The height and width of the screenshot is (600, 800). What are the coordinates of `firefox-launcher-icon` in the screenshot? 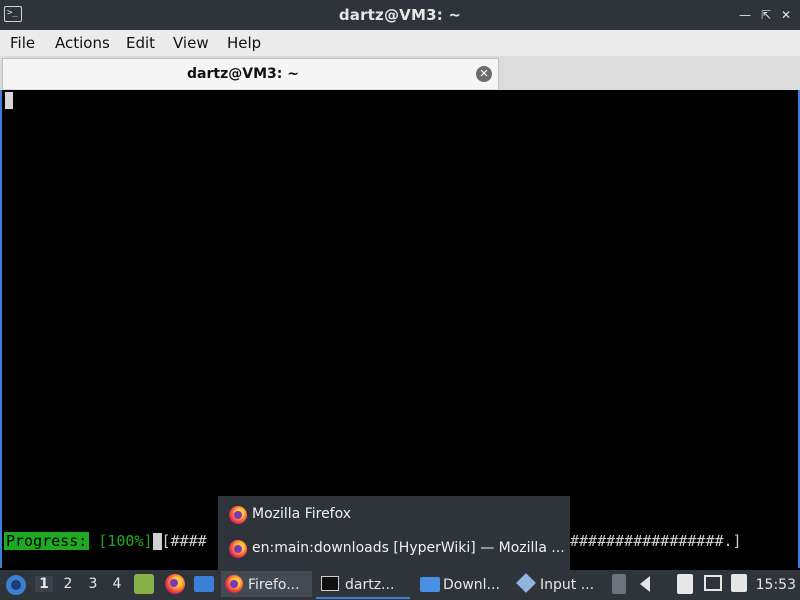 It's located at (175, 584).